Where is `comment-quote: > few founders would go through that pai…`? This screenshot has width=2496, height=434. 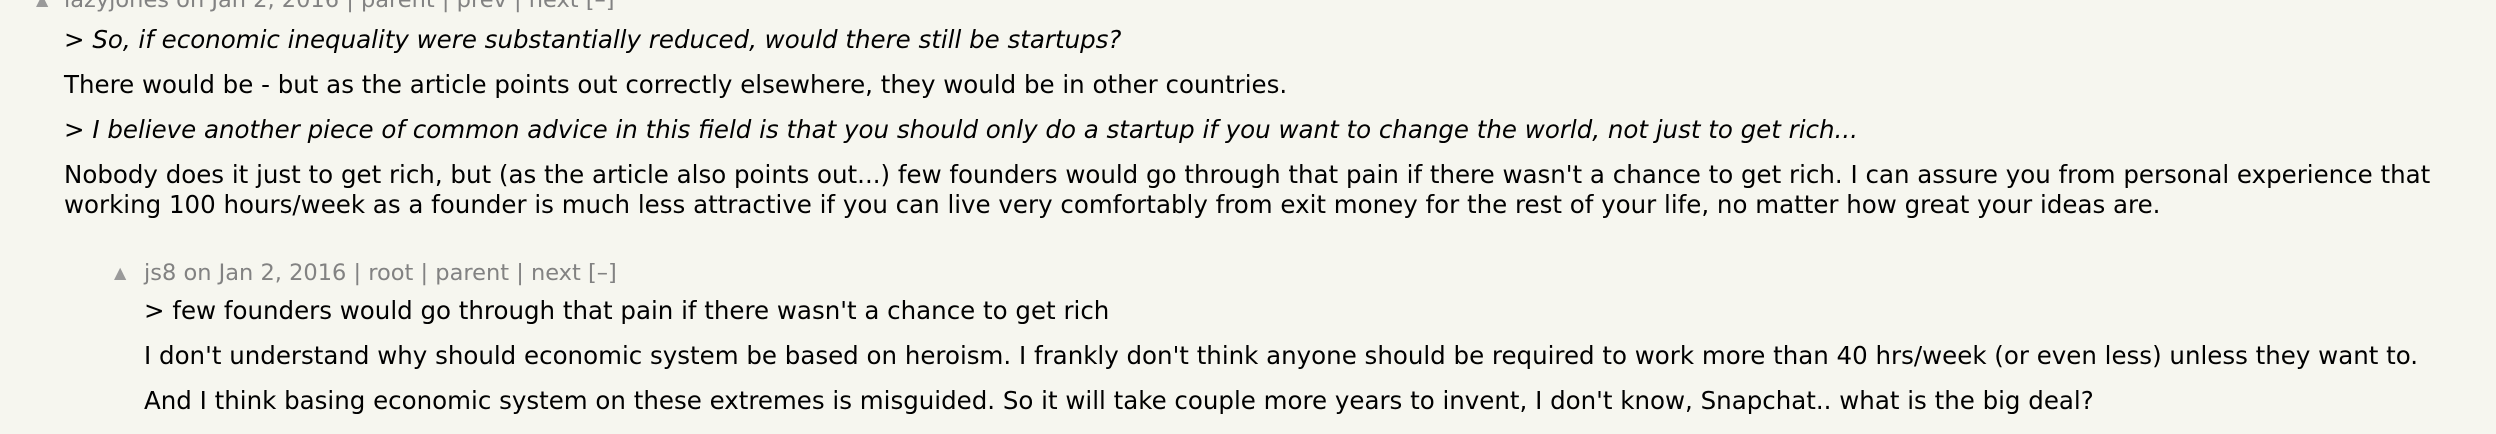
comment-quote: > few founders would go through that pai… is located at coordinates (627, 310).